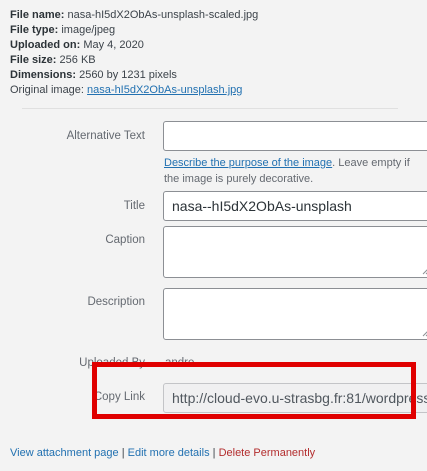 The width and height of the screenshot is (427, 471). What do you see at coordinates (37, 15) in the screenshot?
I see `file-name-label: File name:` at bounding box center [37, 15].